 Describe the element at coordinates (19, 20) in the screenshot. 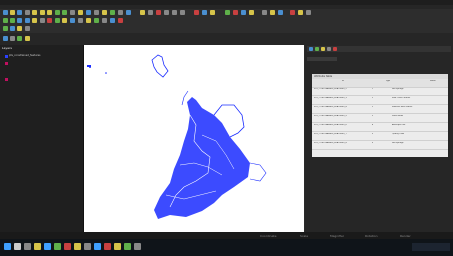

I see `add-wms-icon` at that location.